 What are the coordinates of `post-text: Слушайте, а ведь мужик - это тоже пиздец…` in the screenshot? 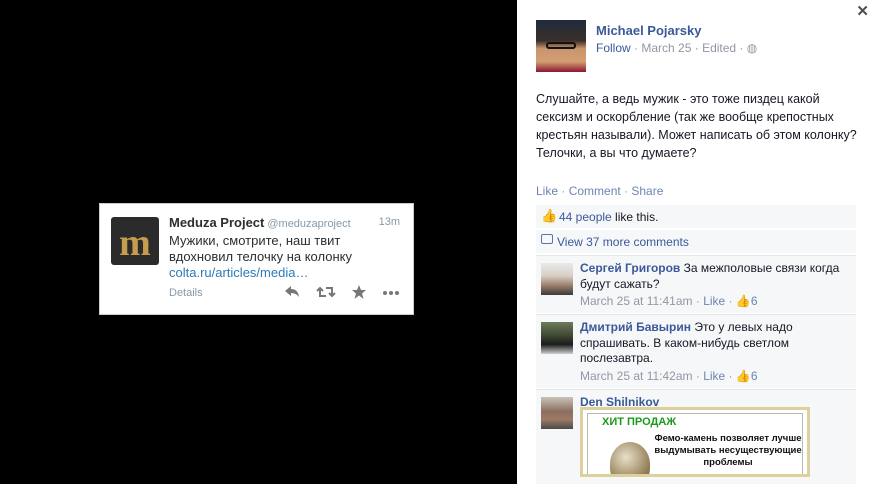 It's located at (696, 126).